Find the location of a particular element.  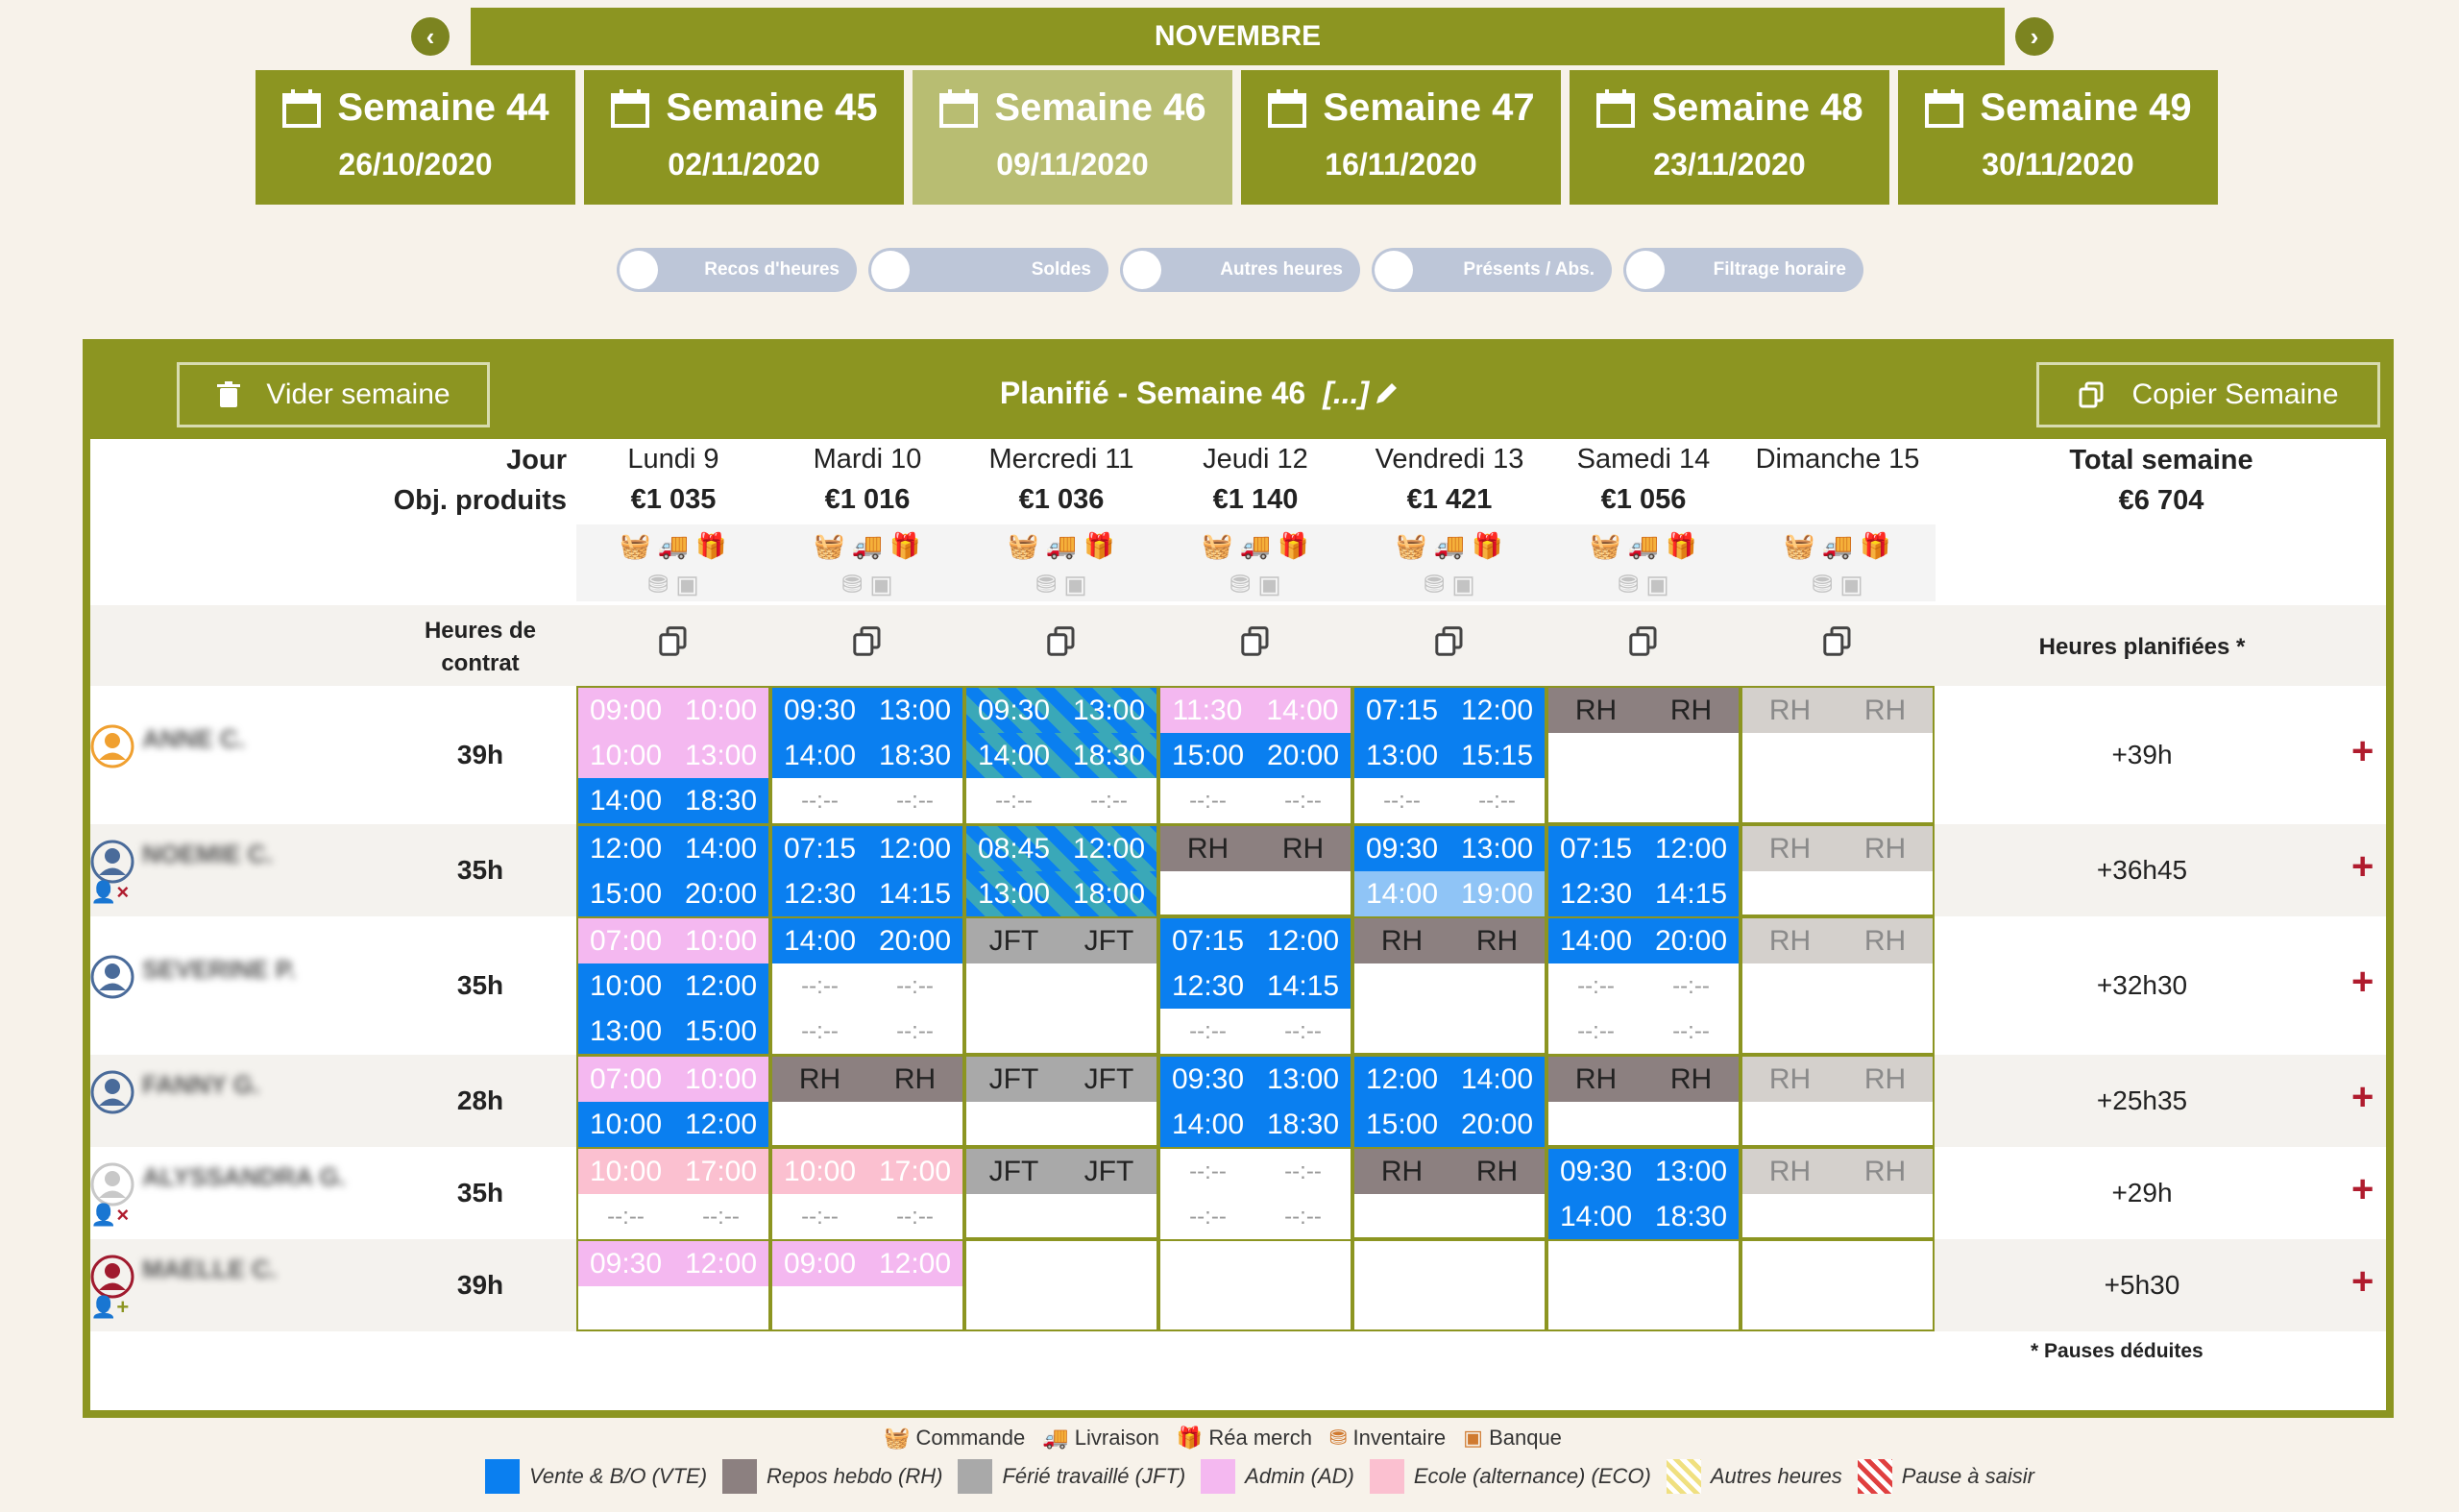

day-cell: 07:00 10:00 10:00 12:00 is located at coordinates (673, 1101).